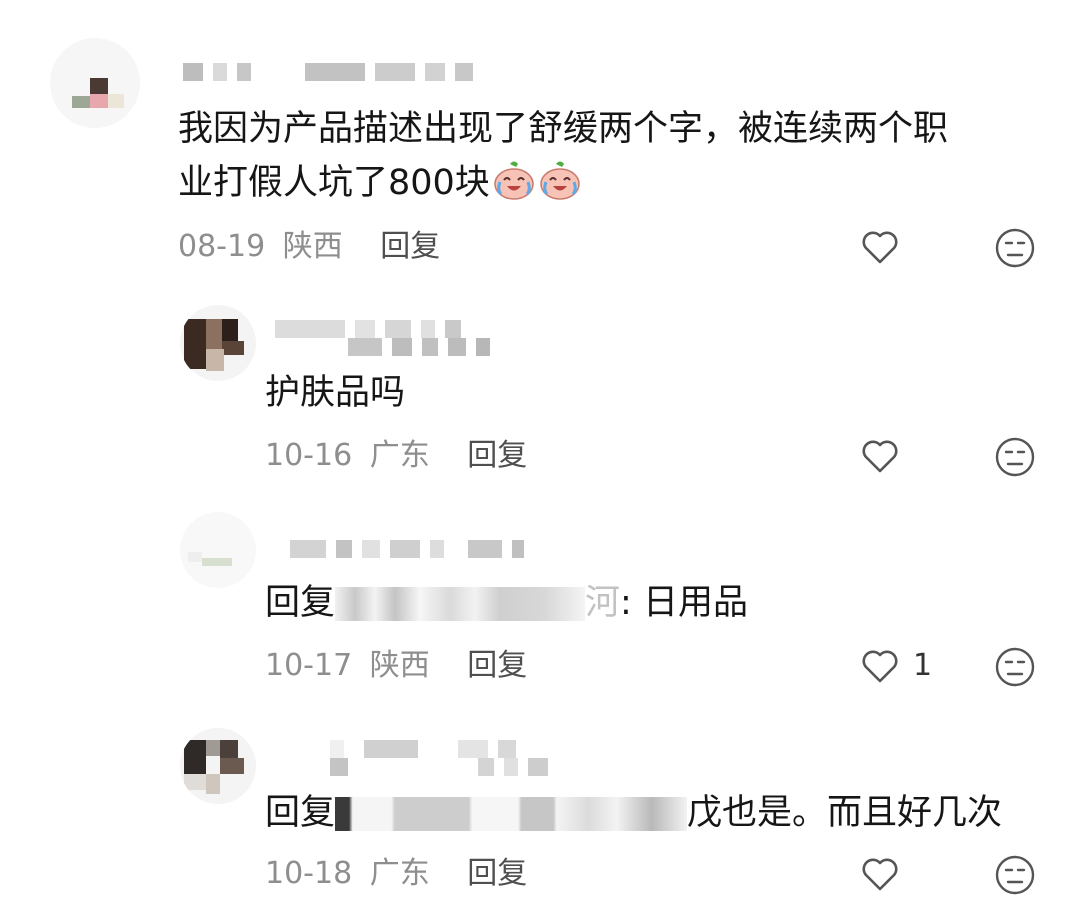 This screenshot has height=924, width=1080. What do you see at coordinates (309, 665) in the screenshot?
I see `reply-date: 10-17` at bounding box center [309, 665].